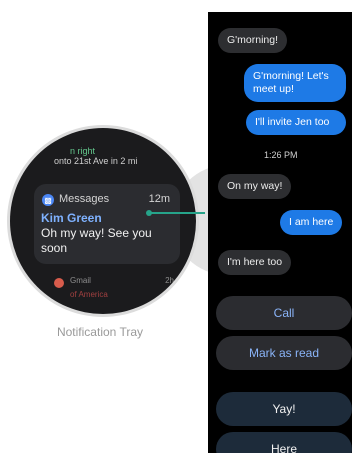  I want to click on sender-name: Kim Green, so click(71, 218).